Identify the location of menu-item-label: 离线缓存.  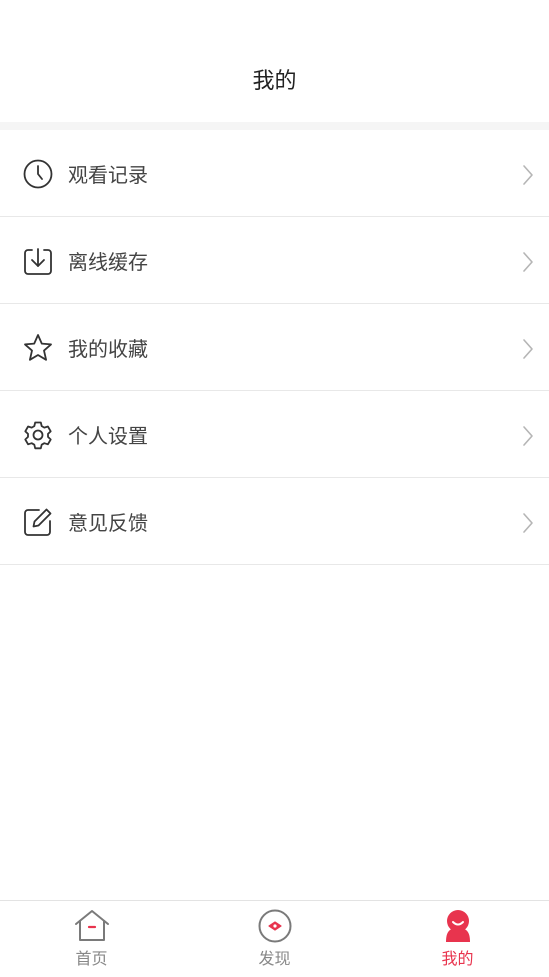
(108, 262).